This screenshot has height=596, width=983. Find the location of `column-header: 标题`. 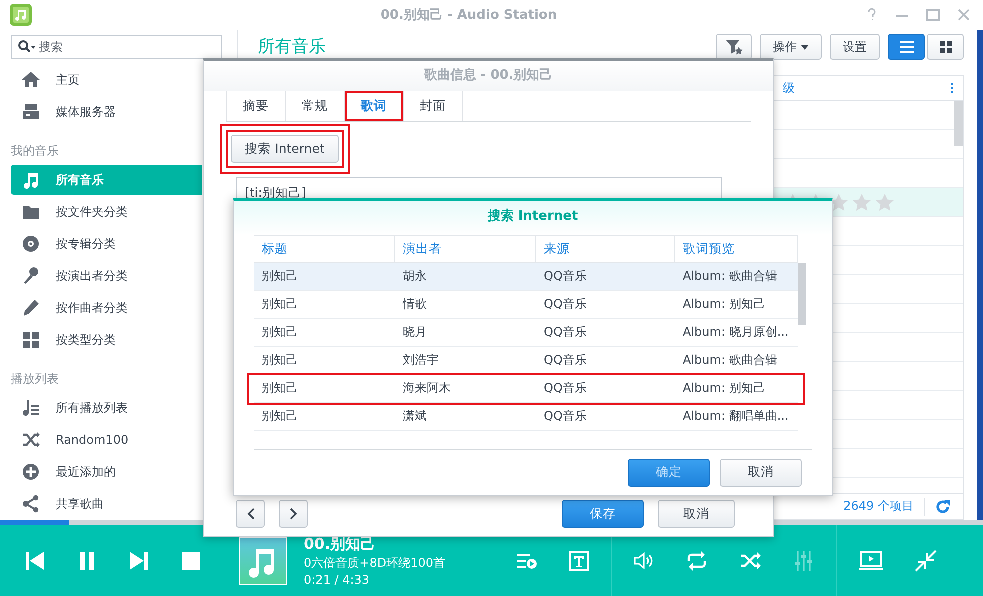

column-header: 标题 is located at coordinates (324, 249).